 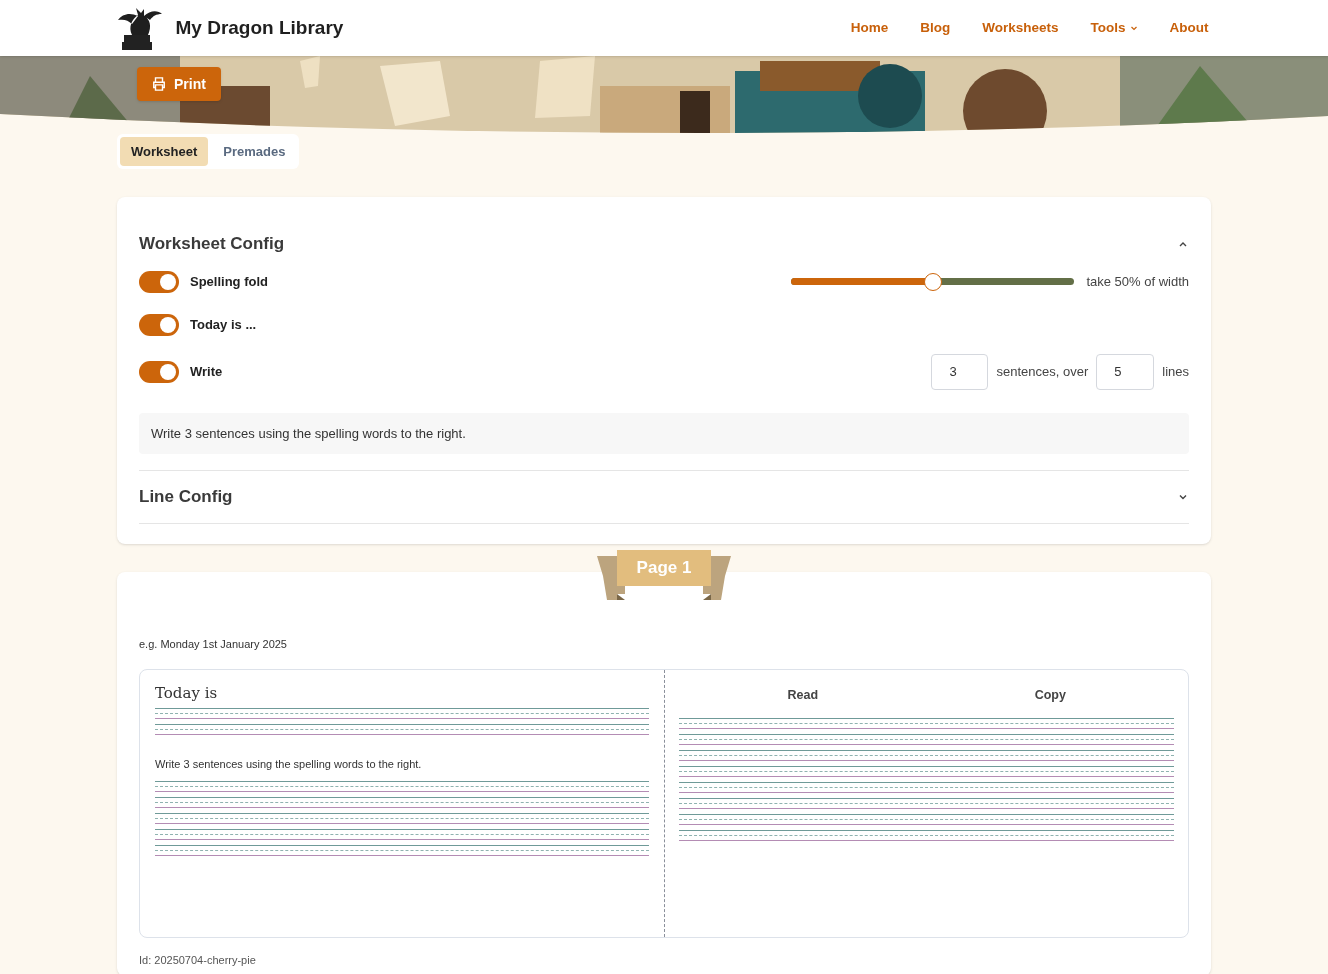 What do you see at coordinates (1042, 371) in the screenshot?
I see `field-label: sentences, over` at bounding box center [1042, 371].